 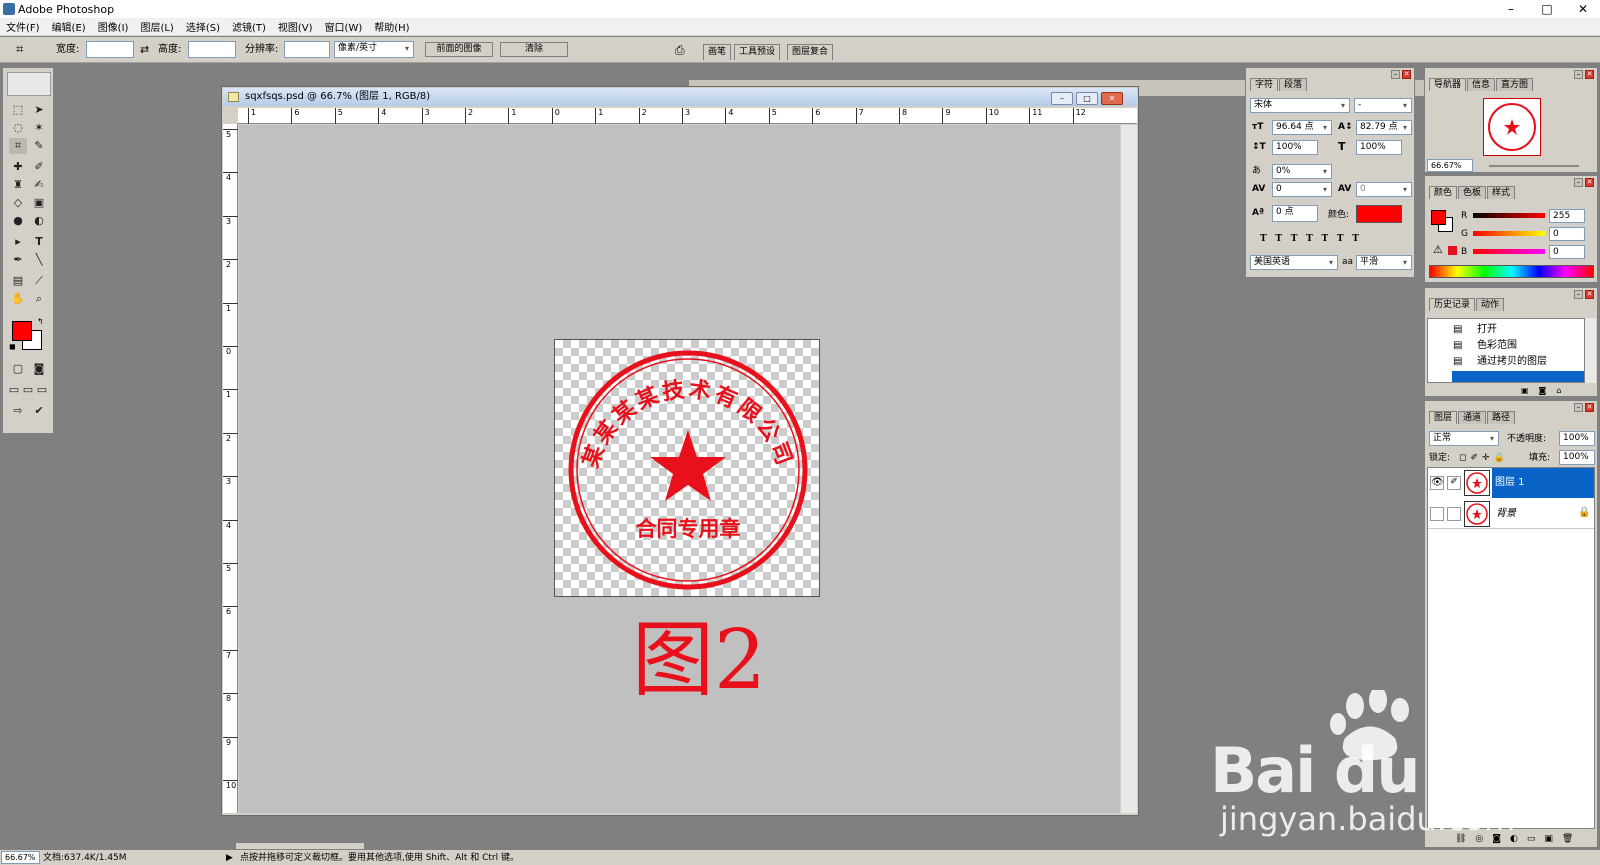 What do you see at coordinates (1300, 105) in the screenshot?
I see `font-family-select: 宋体 ▾` at bounding box center [1300, 105].